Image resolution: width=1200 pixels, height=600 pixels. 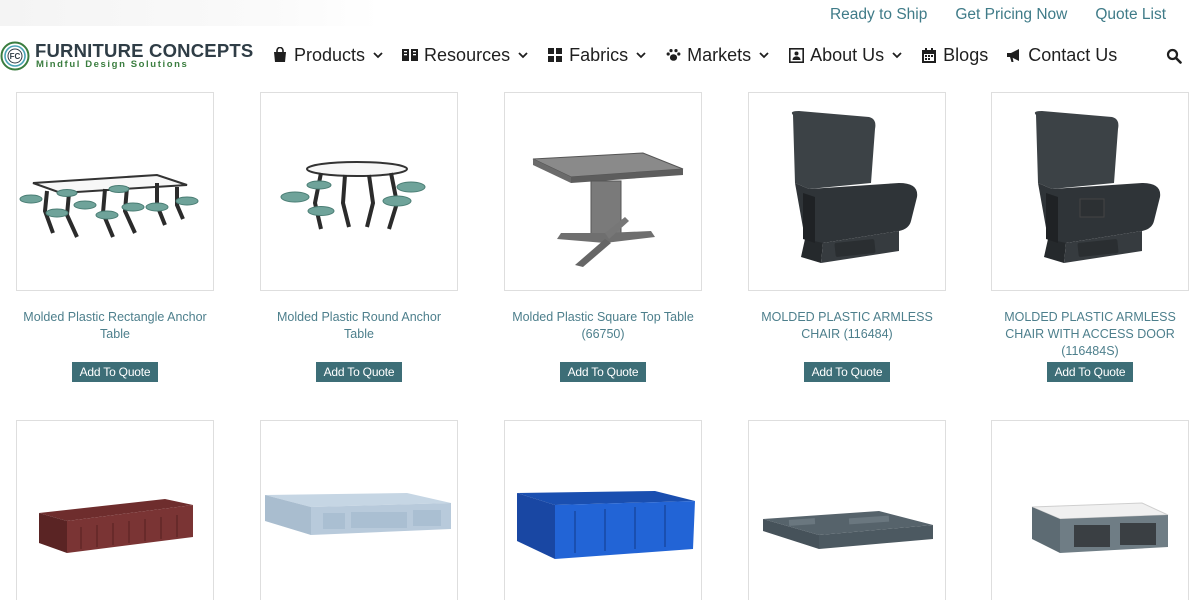 I want to click on nav-resources-label: Resources, so click(x=467, y=54).